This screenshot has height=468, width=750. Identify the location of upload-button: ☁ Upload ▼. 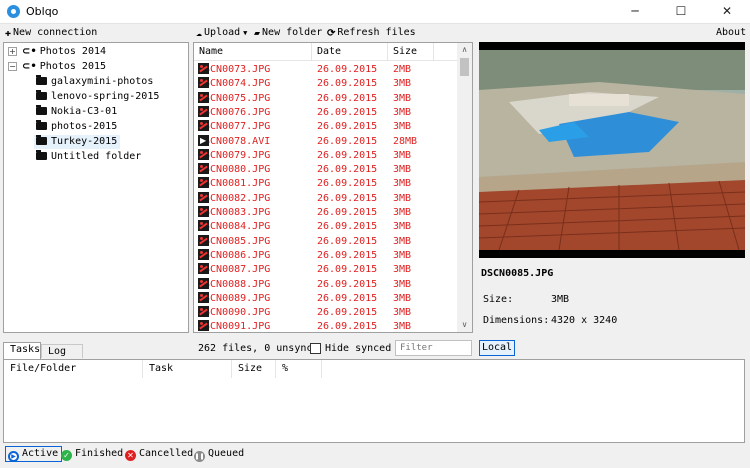
(221, 34).